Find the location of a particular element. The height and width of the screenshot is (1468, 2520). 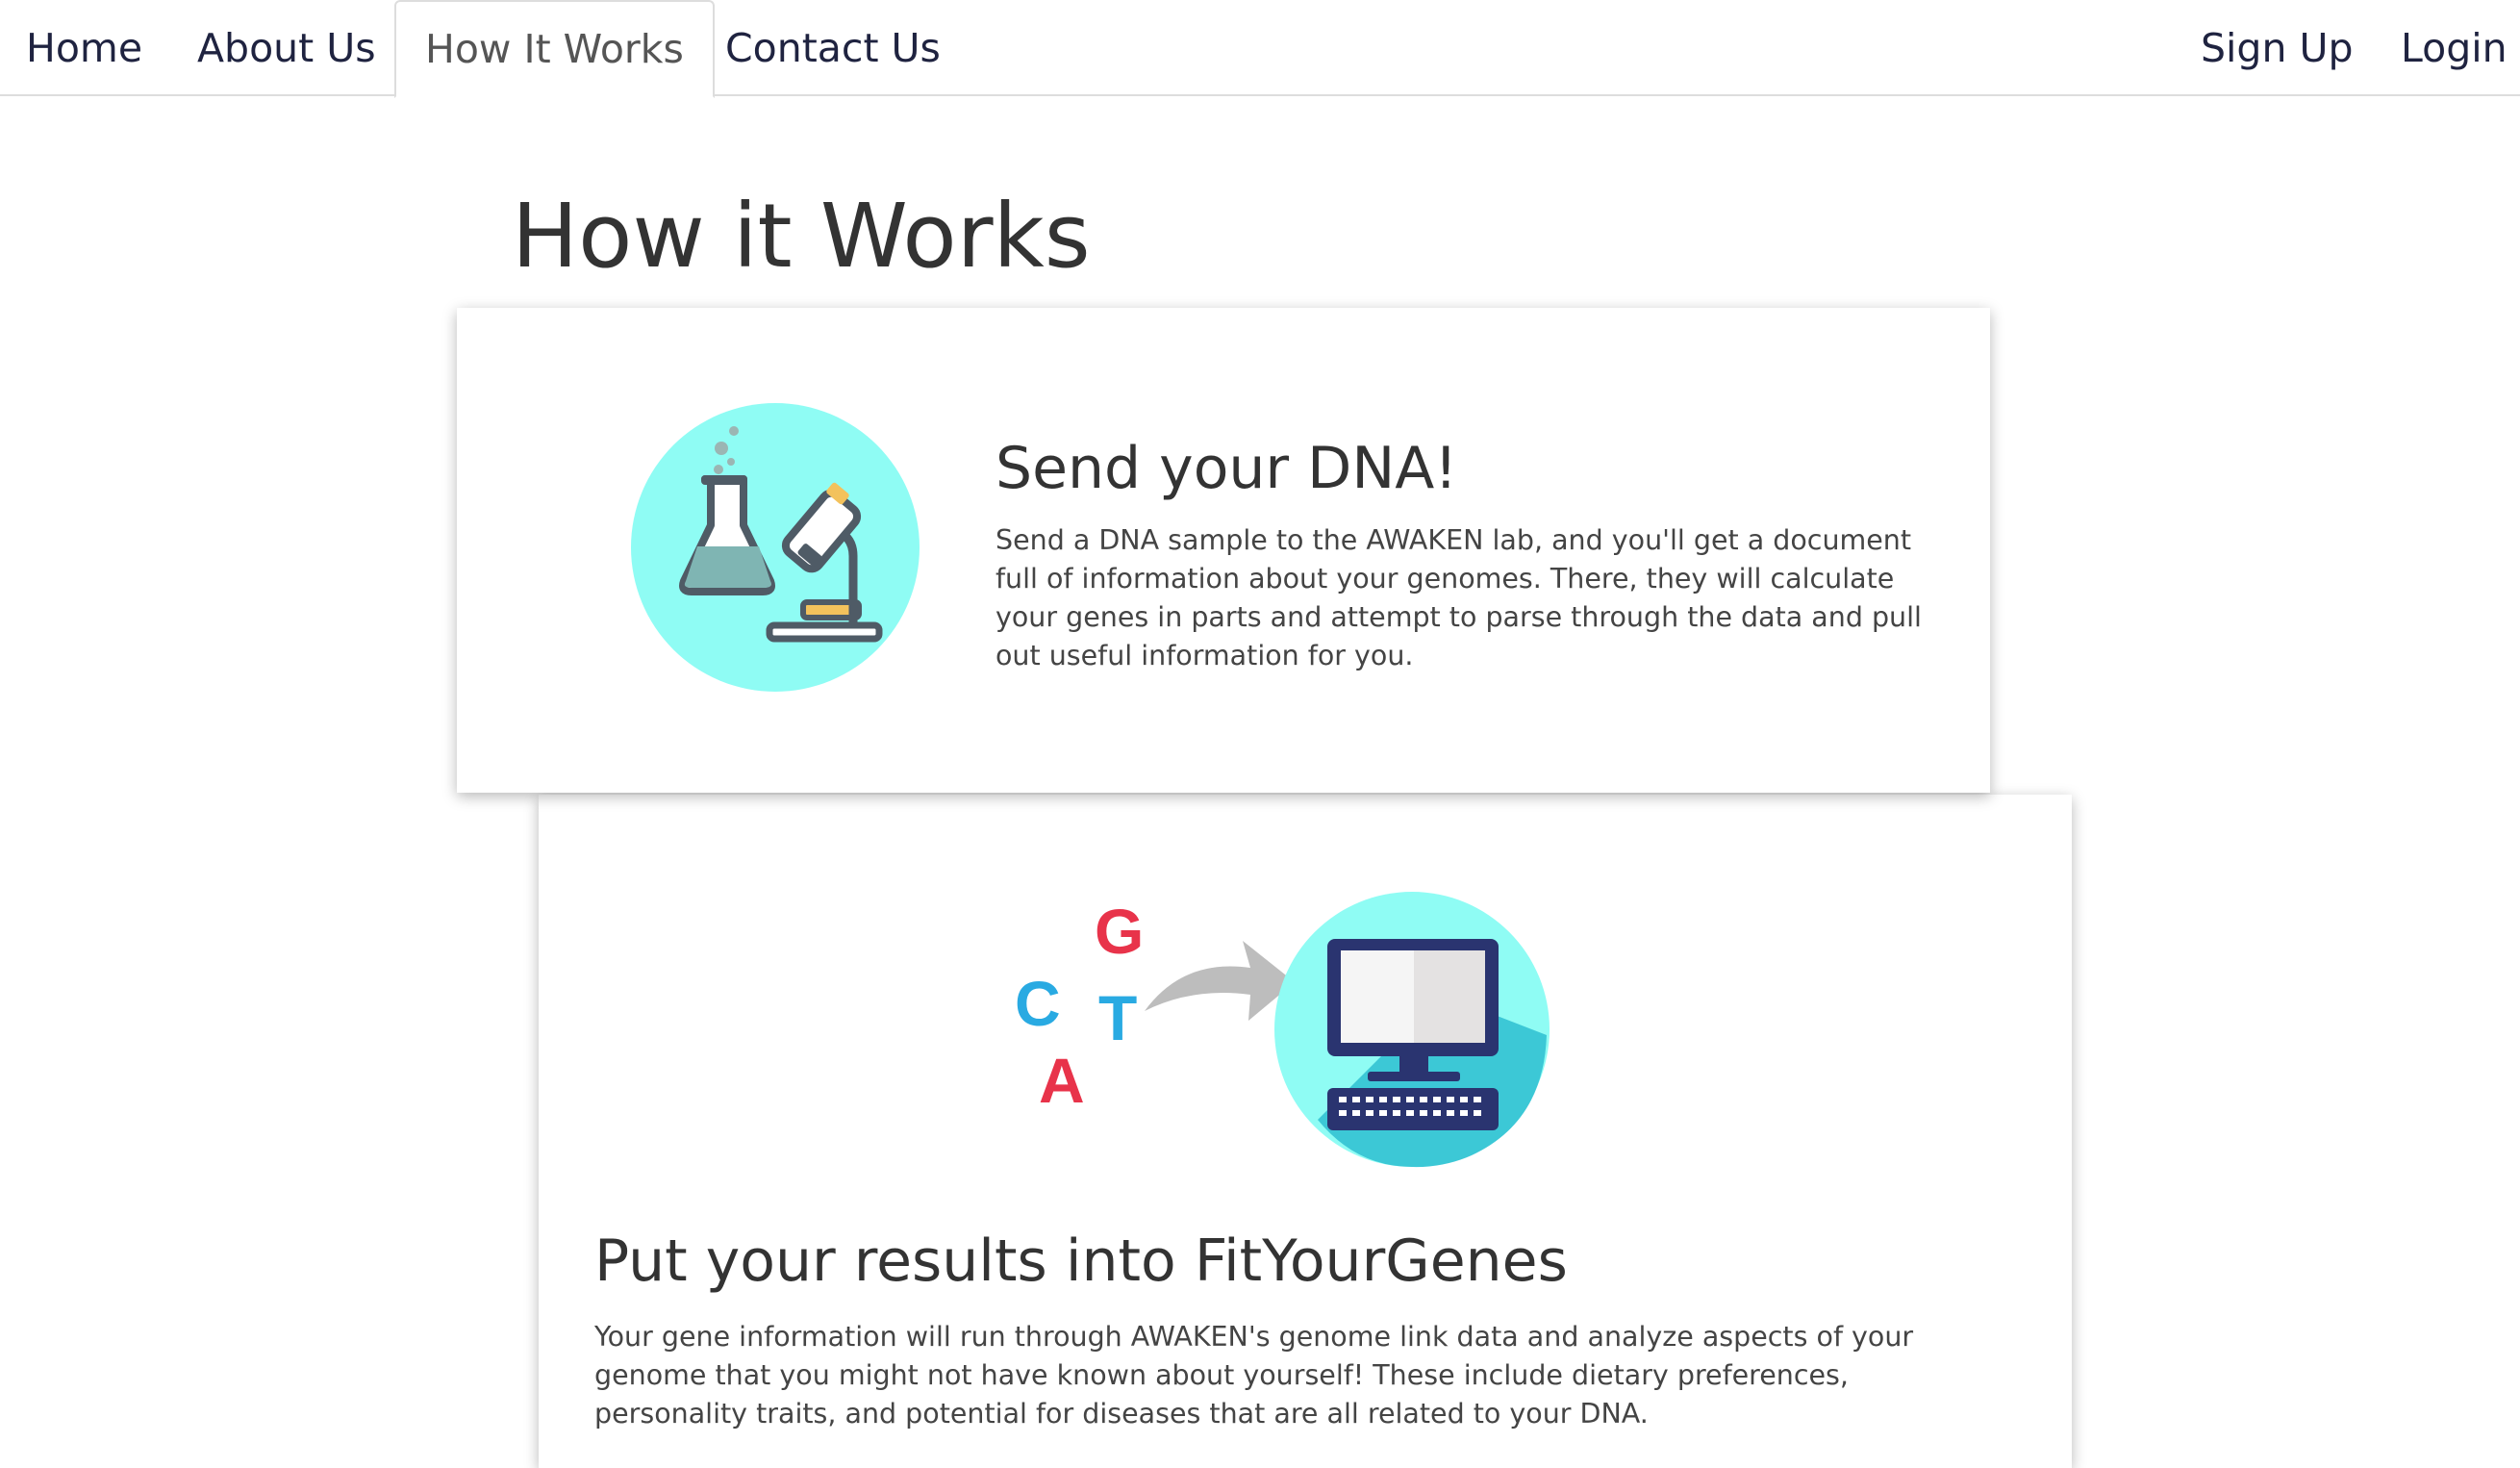

svg-text: A is located at coordinates (1062, 1080).